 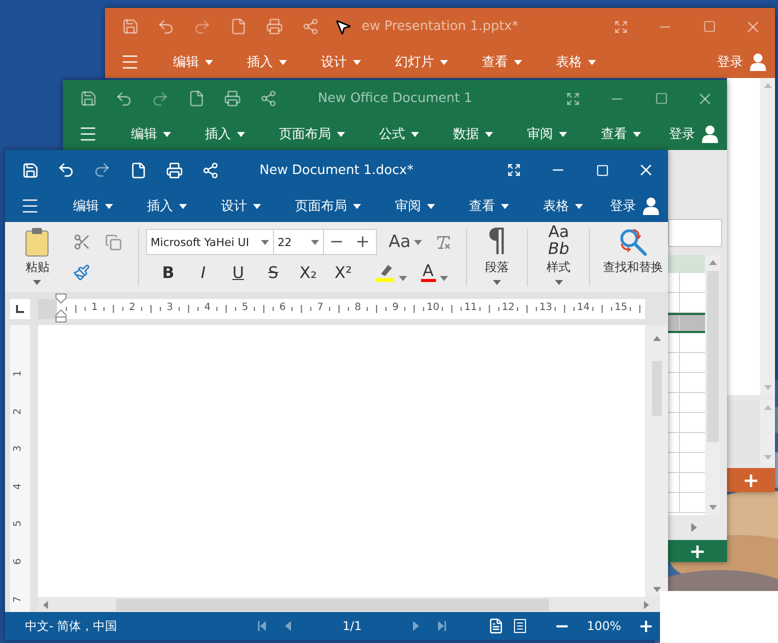 What do you see at coordinates (384, 272) in the screenshot?
I see `highlighter-icon` at bounding box center [384, 272].